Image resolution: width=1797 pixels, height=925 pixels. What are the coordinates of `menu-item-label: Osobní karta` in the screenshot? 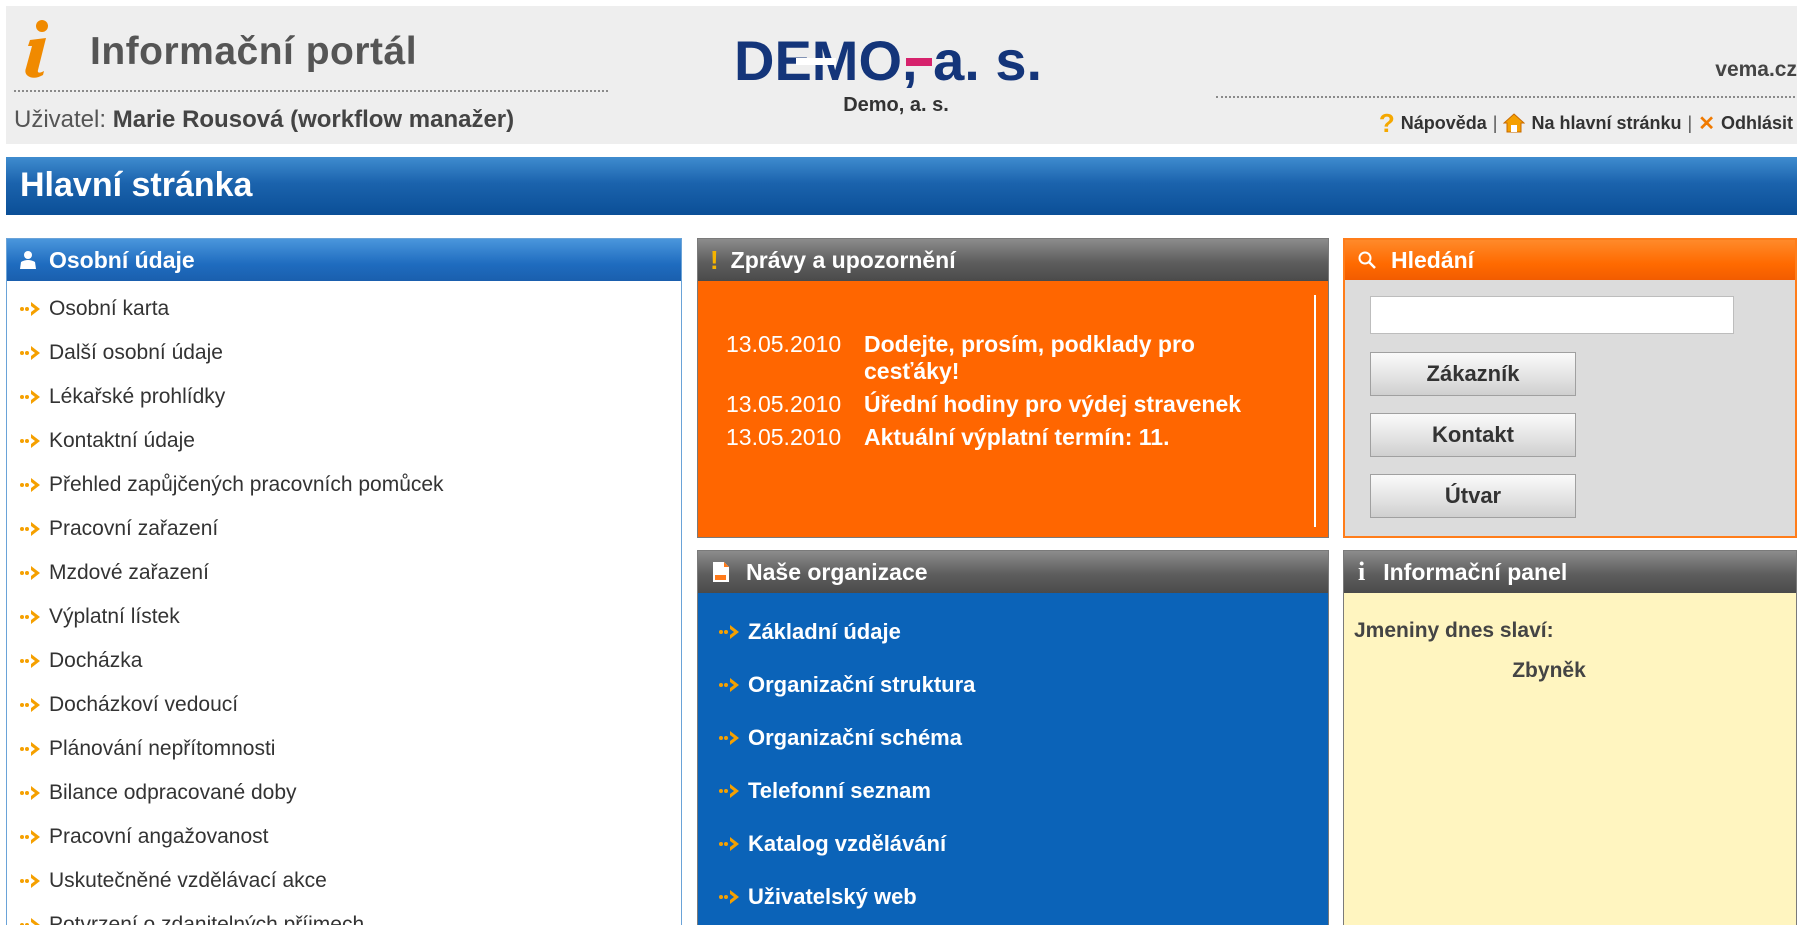 It's located at (109, 308).